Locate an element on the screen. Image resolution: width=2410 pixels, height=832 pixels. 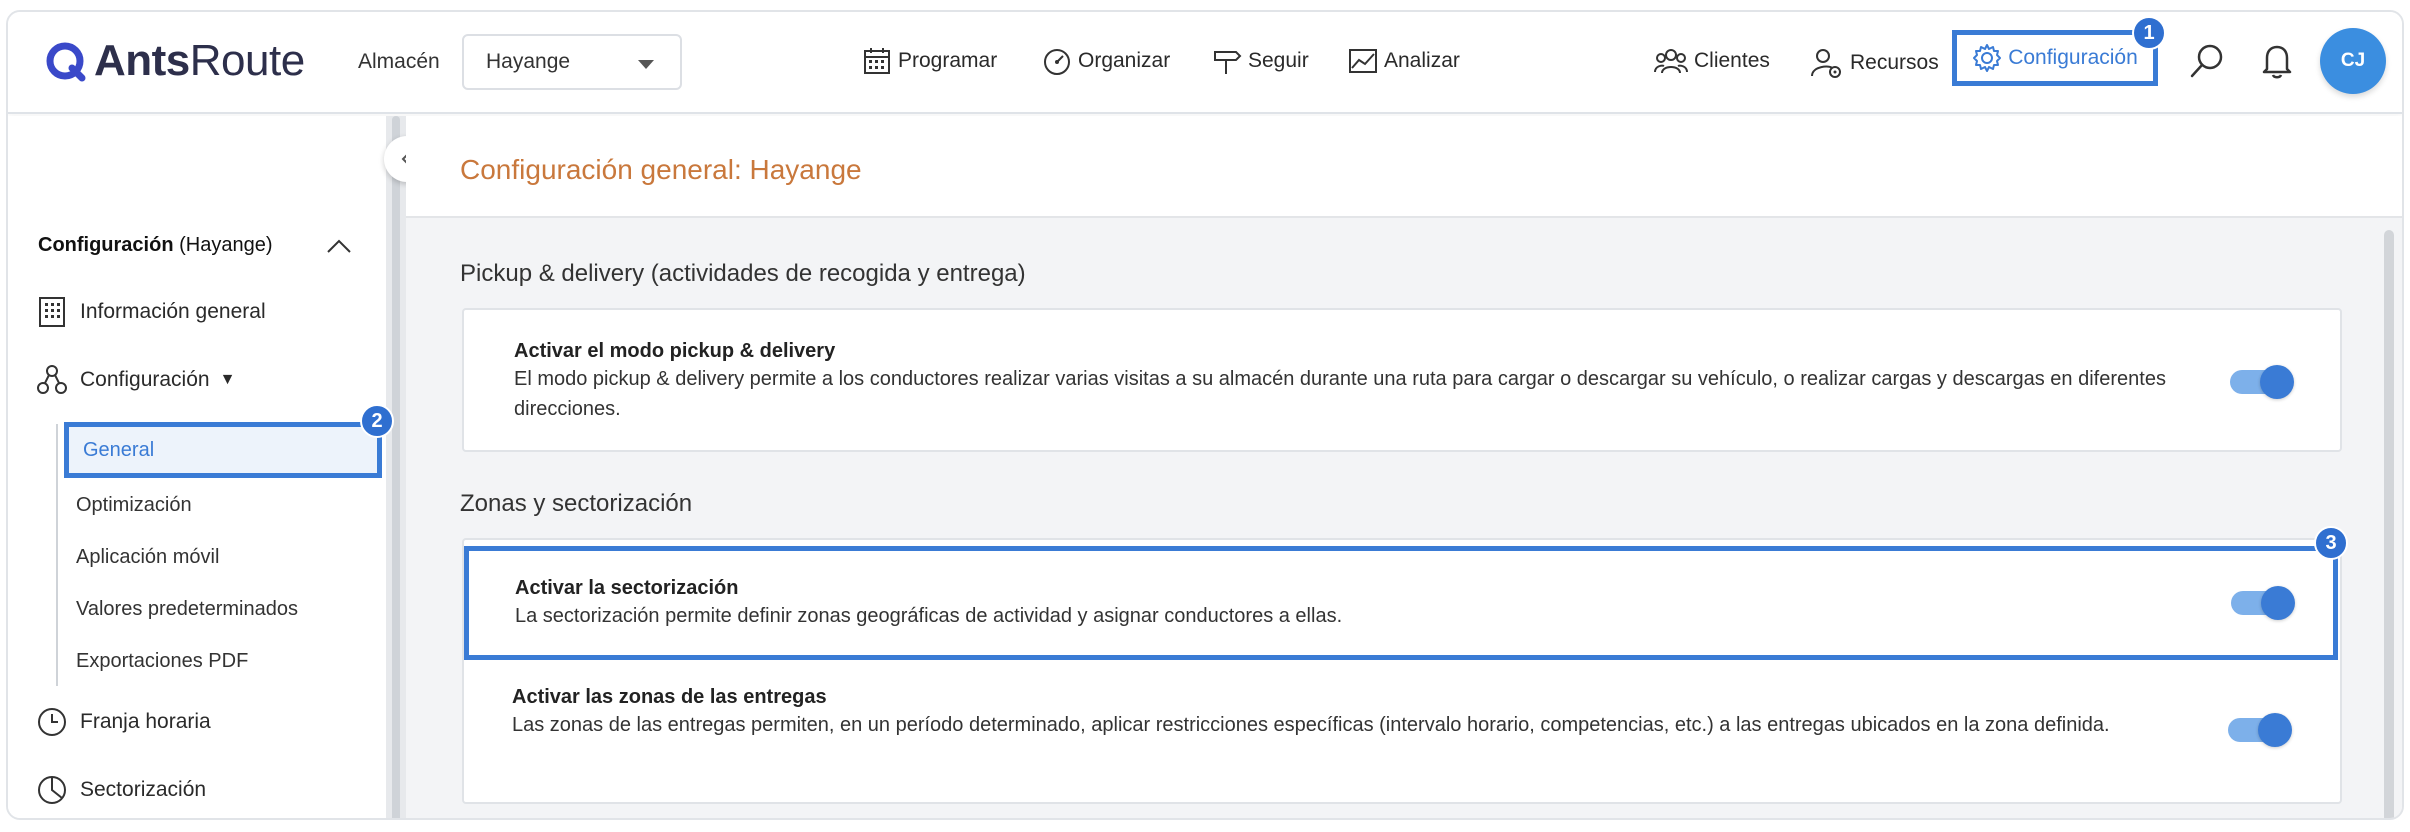
antsroute-logo: AntsRoute is located at coordinates (174, 61).